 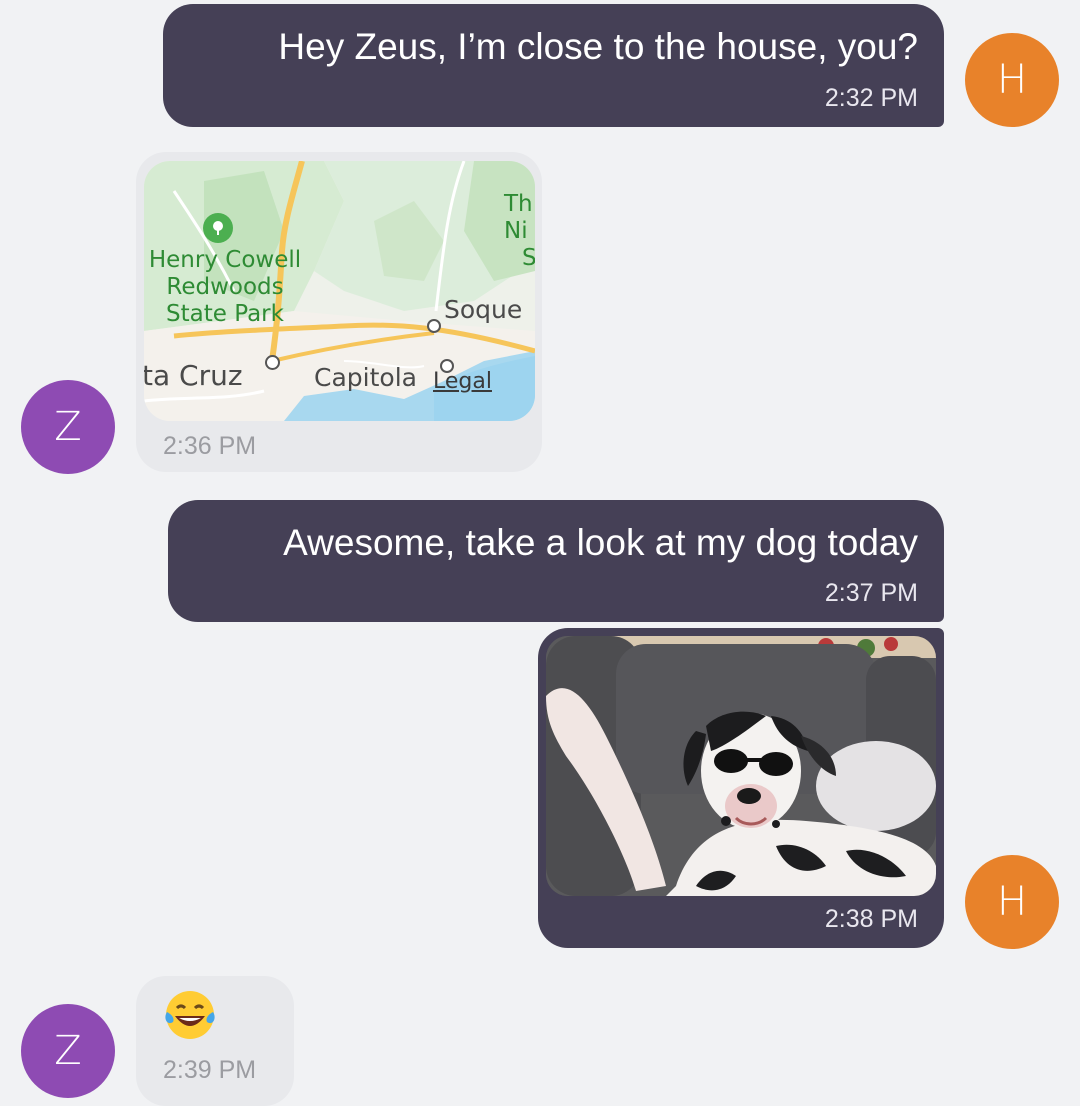 I want to click on message-text: Awesome, take a look at my dog today, so click(x=600, y=542).